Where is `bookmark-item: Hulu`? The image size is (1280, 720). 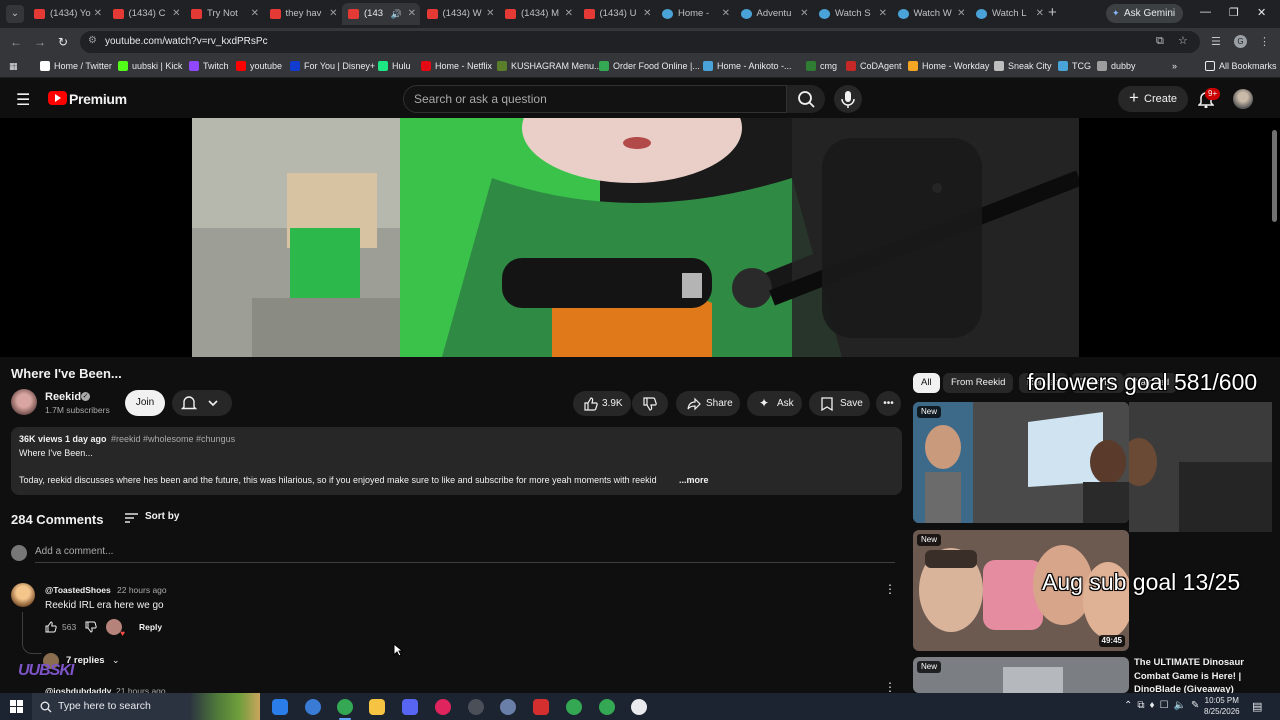 bookmark-item: Hulu is located at coordinates (394, 66).